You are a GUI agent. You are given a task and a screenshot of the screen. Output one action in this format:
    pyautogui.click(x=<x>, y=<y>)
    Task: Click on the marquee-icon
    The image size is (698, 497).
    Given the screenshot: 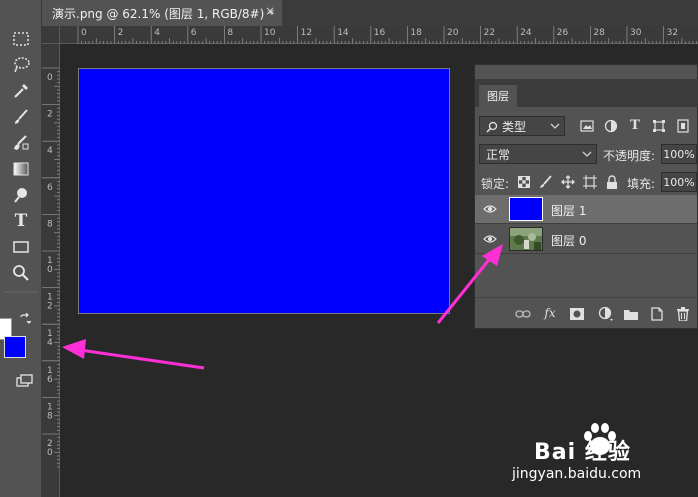 What is the action you would take?
    pyautogui.click(x=21, y=39)
    